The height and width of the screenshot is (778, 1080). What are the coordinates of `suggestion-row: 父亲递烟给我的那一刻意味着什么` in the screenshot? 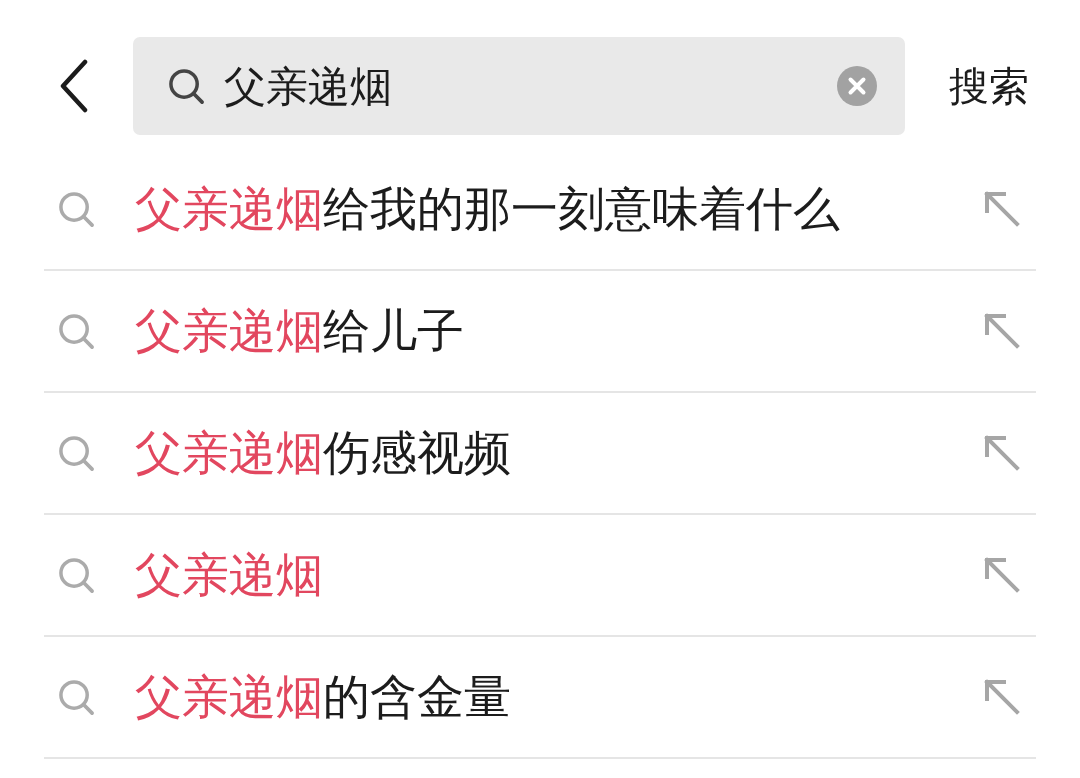 It's located at (540, 210).